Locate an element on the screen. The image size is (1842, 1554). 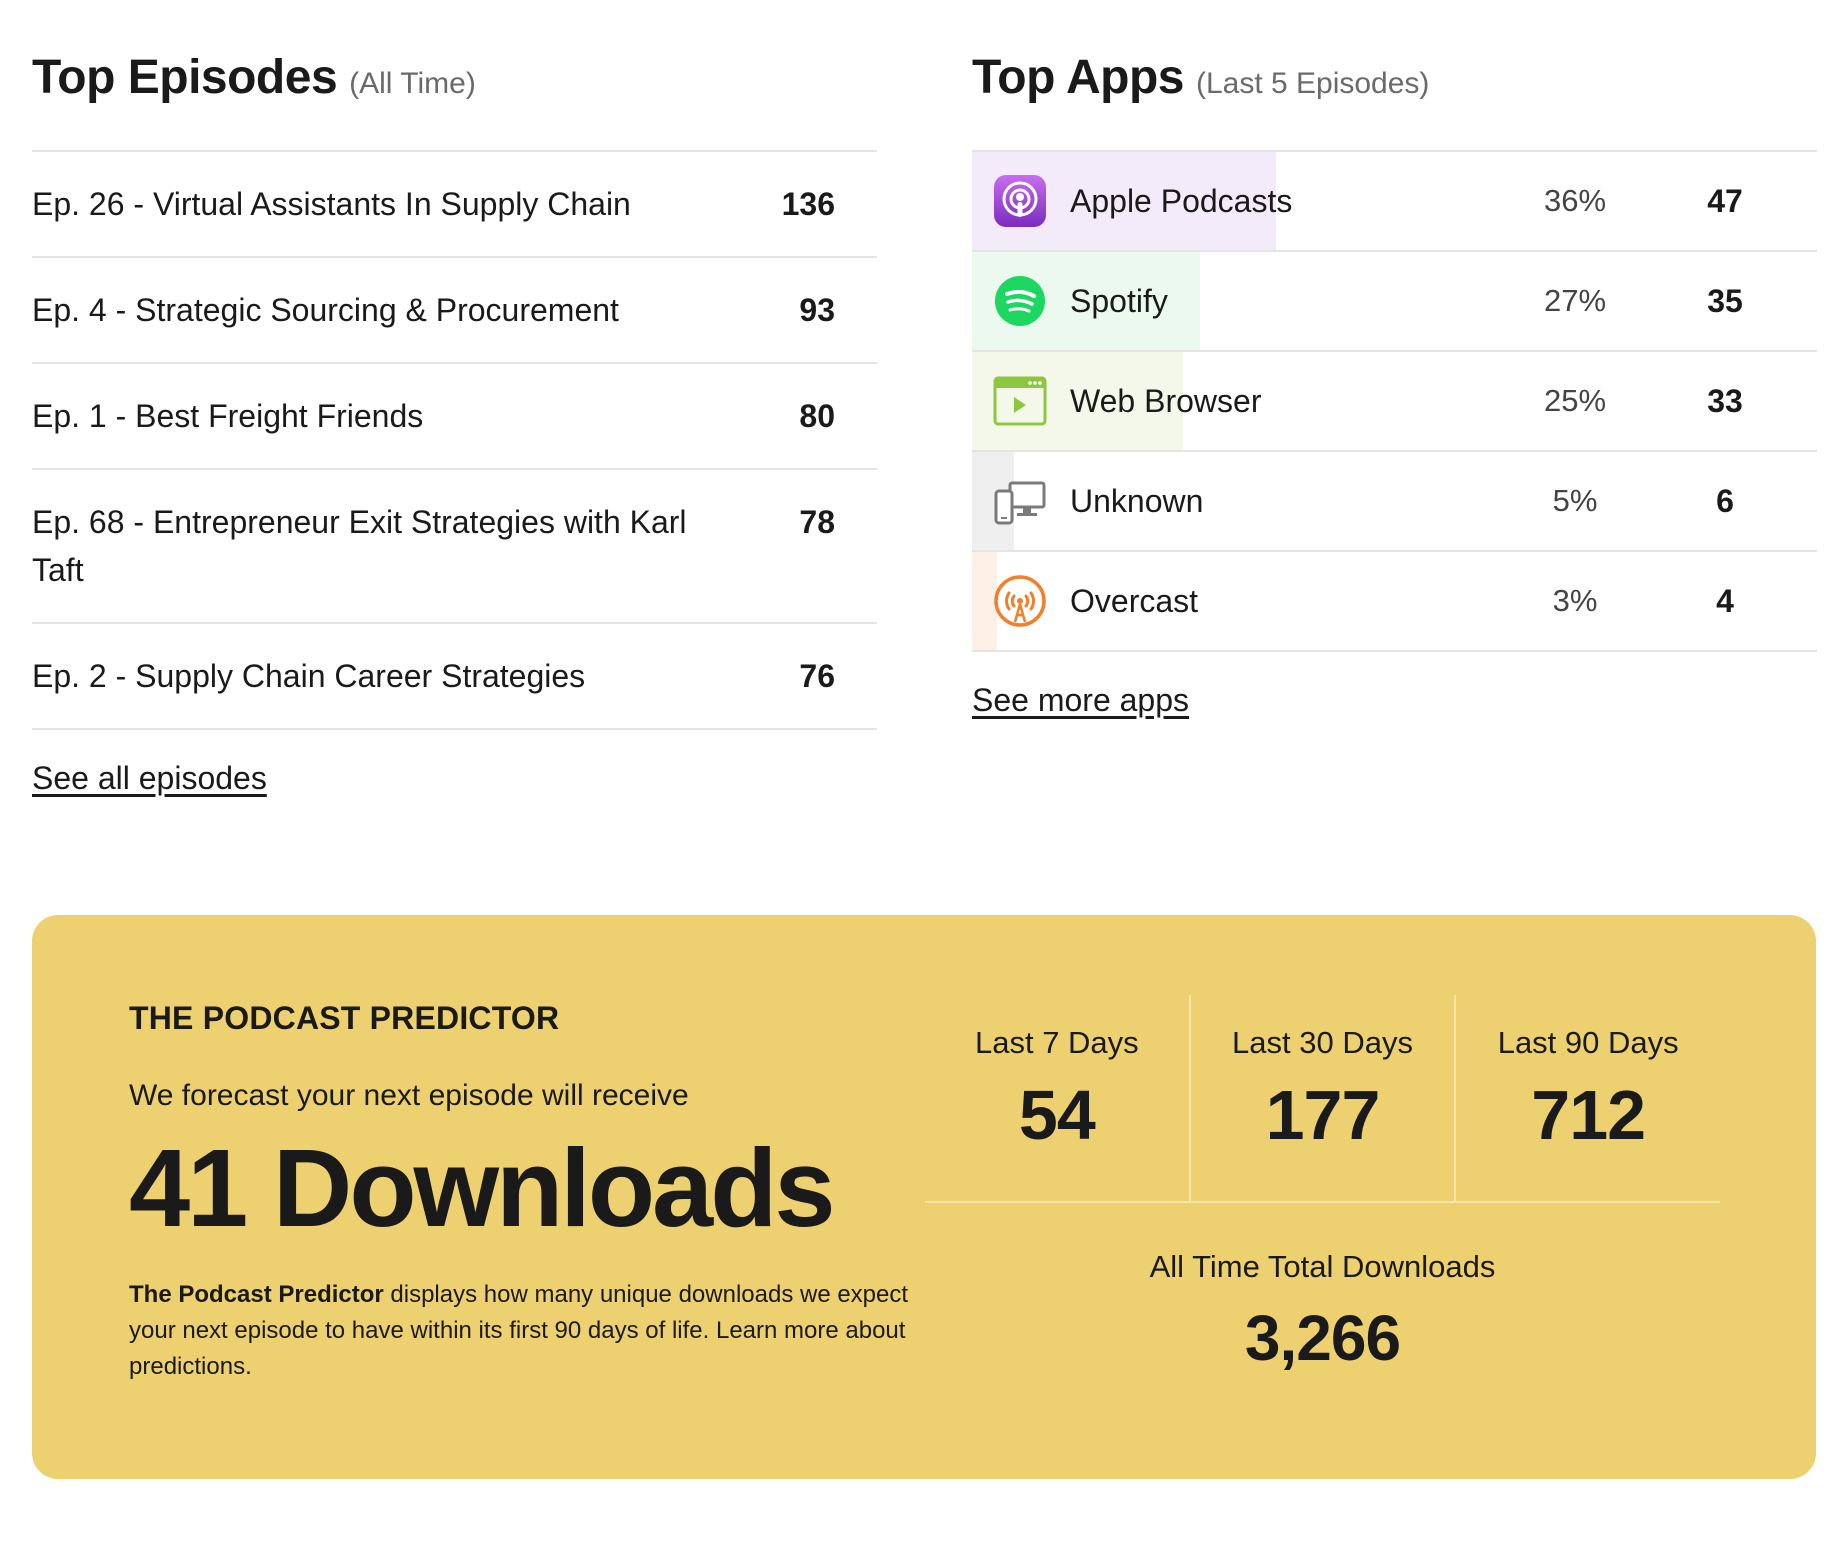
stat-label: Last 7 Days is located at coordinates (1056, 1042).